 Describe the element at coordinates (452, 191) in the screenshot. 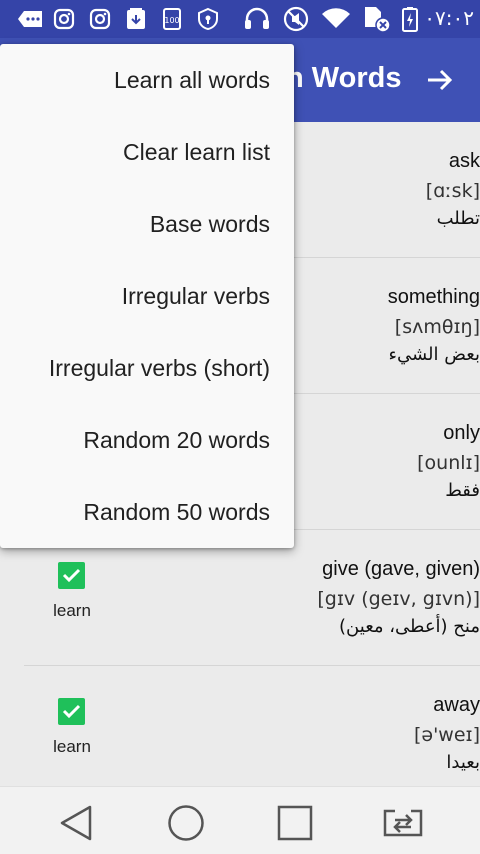

I see `word-transcription: [ɑːsk]` at that location.